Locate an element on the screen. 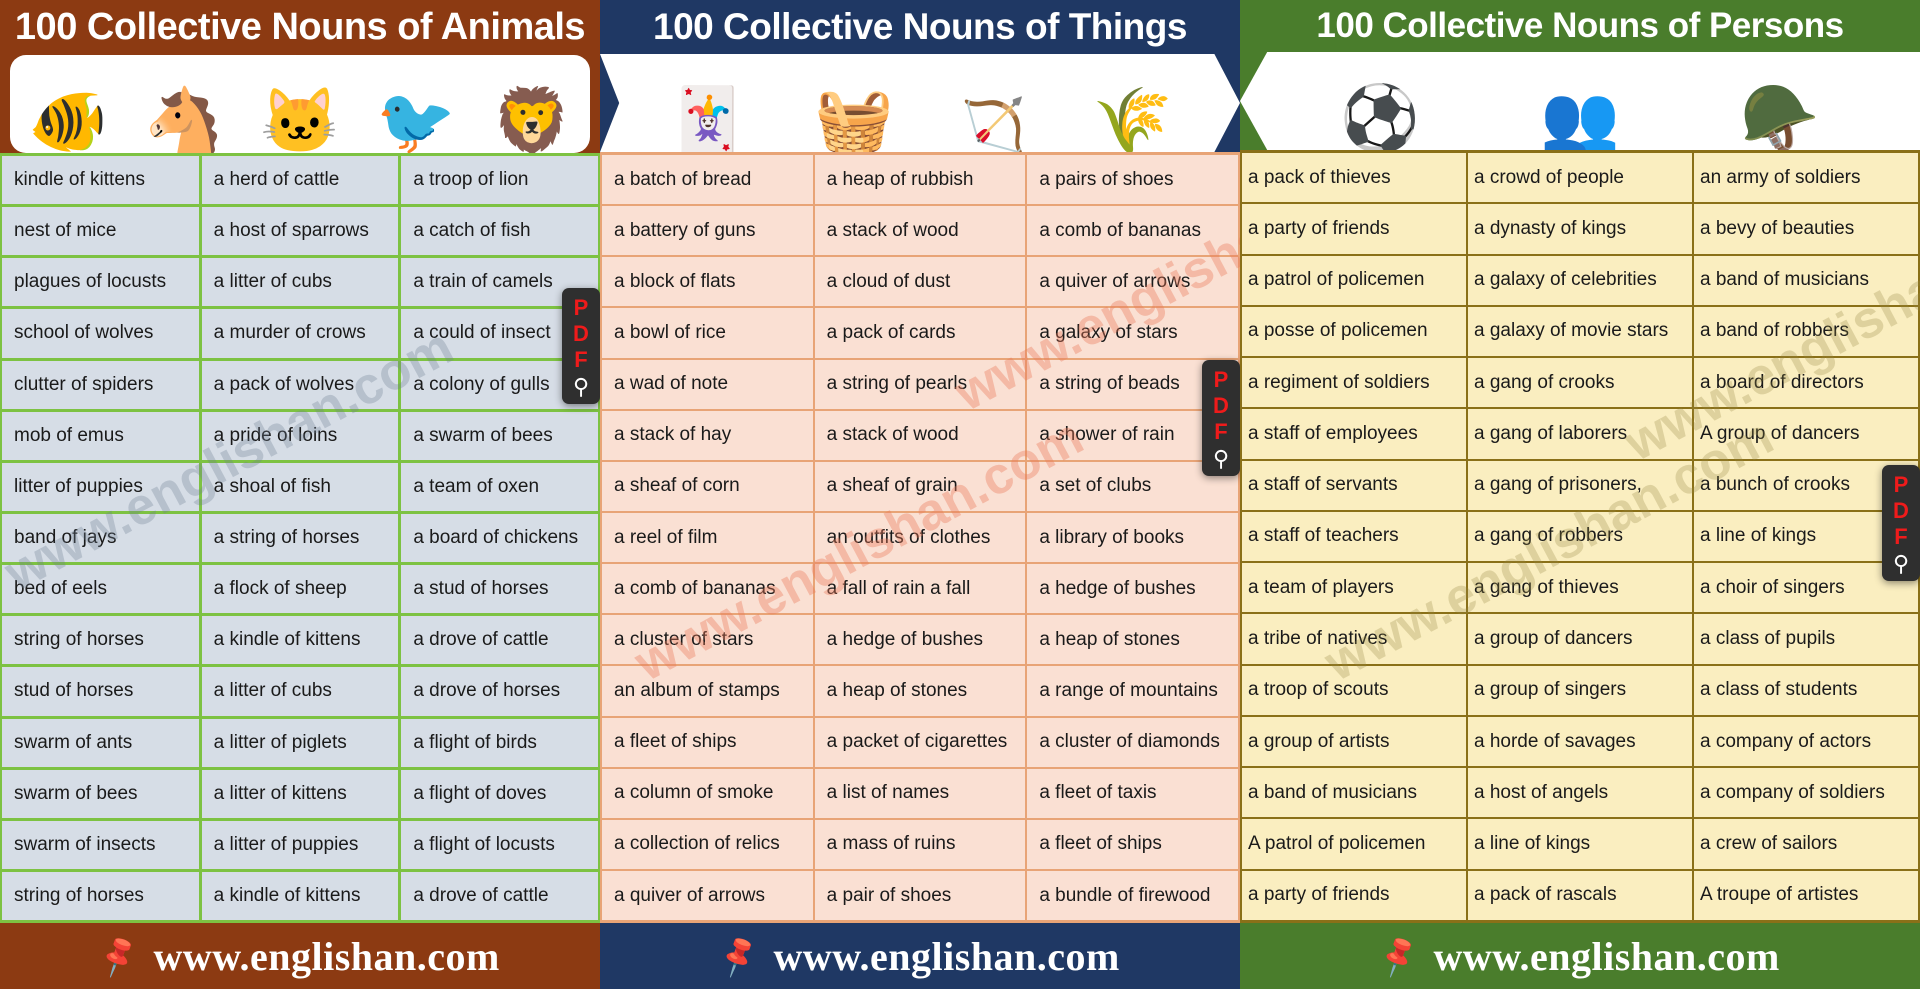 The width and height of the screenshot is (1920, 989). panel-persons-title: 100 Collective Nouns of Persons is located at coordinates (1580, 25).